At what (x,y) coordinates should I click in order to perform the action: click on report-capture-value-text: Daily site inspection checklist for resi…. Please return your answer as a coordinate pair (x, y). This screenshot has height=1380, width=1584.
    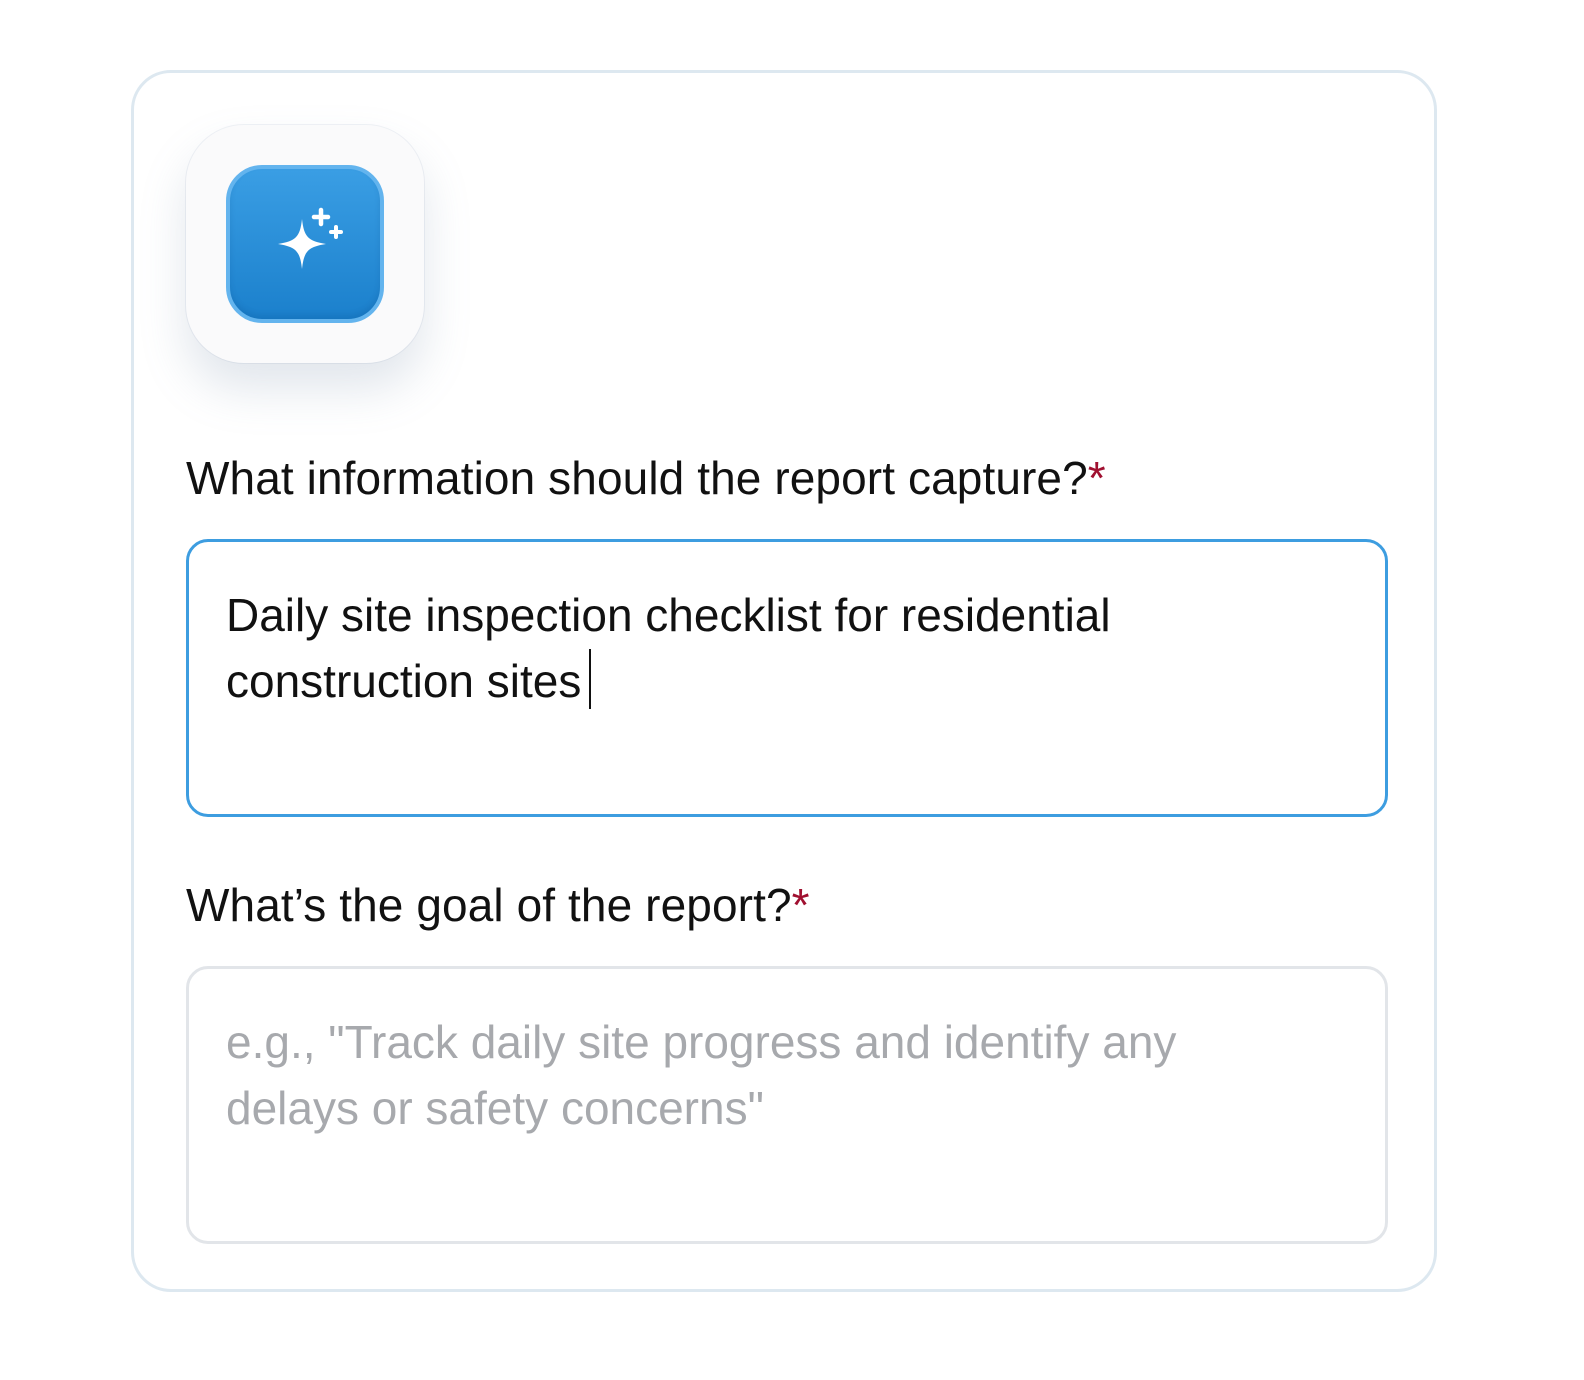
    Looking at the image, I should click on (668, 648).